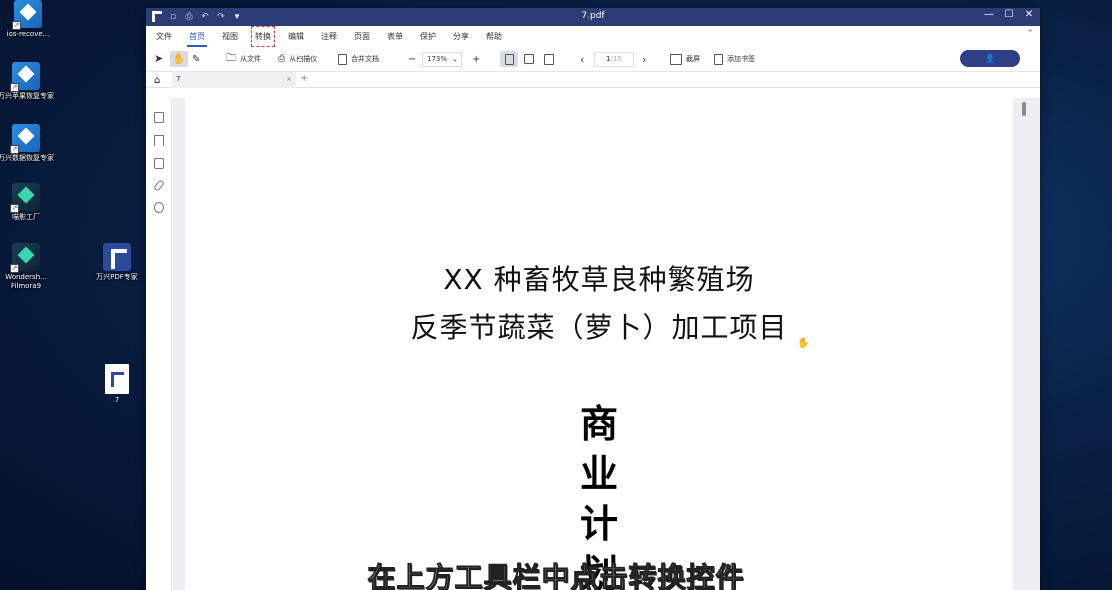  Describe the element at coordinates (26, 217) in the screenshot. I see `desktop-icon-label: 喵影工厂` at that location.